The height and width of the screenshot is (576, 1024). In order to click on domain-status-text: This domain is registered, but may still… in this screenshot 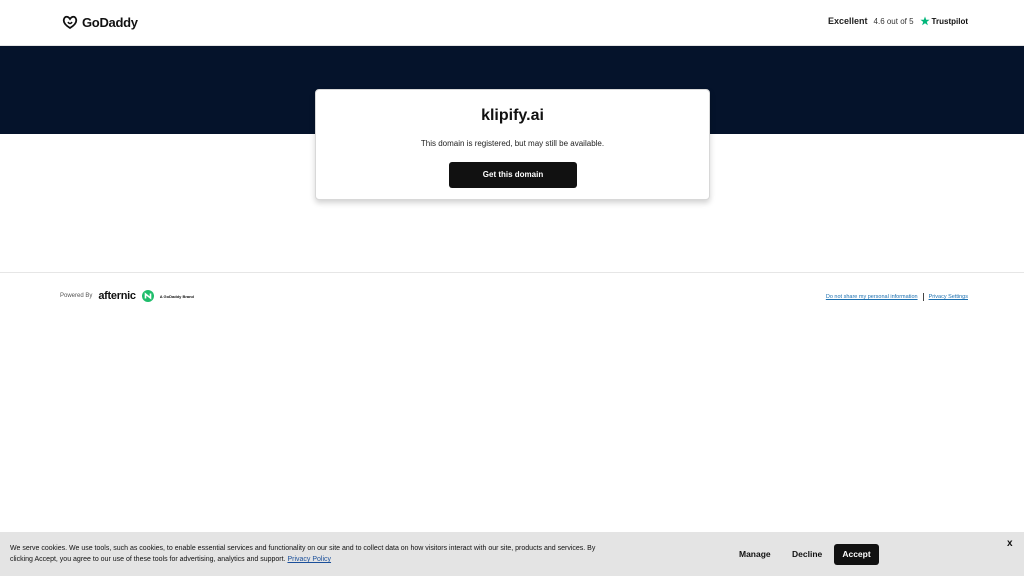, I will do `click(512, 143)`.